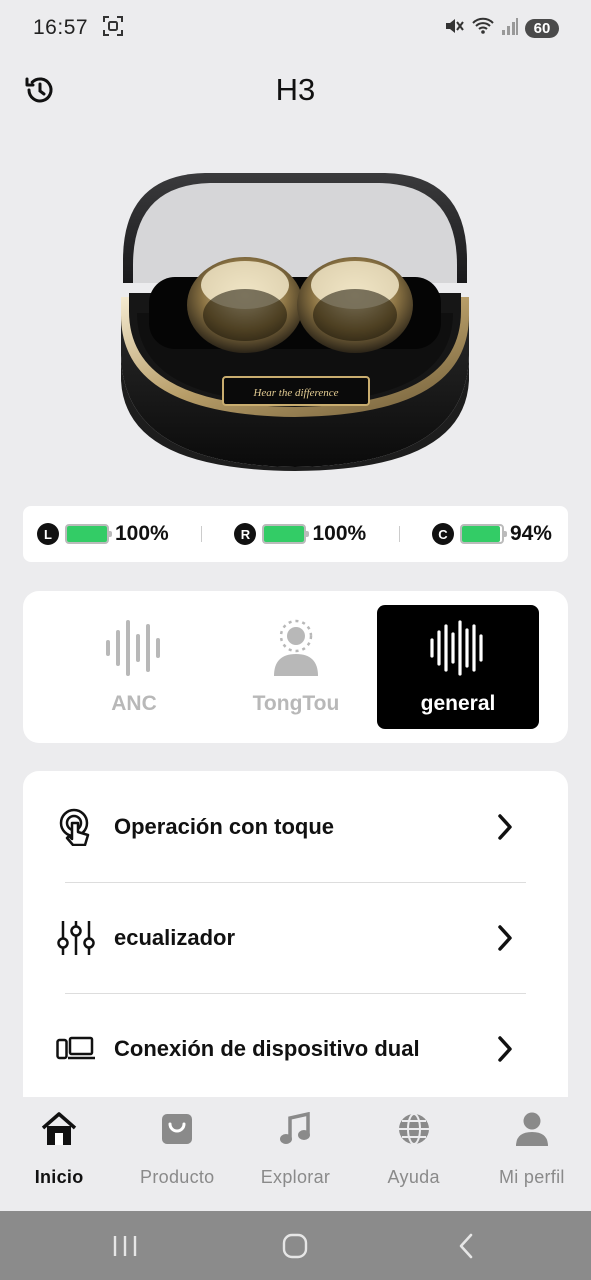 The image size is (591, 1280). What do you see at coordinates (483, 28) in the screenshot?
I see `wifi-icon` at bounding box center [483, 28].